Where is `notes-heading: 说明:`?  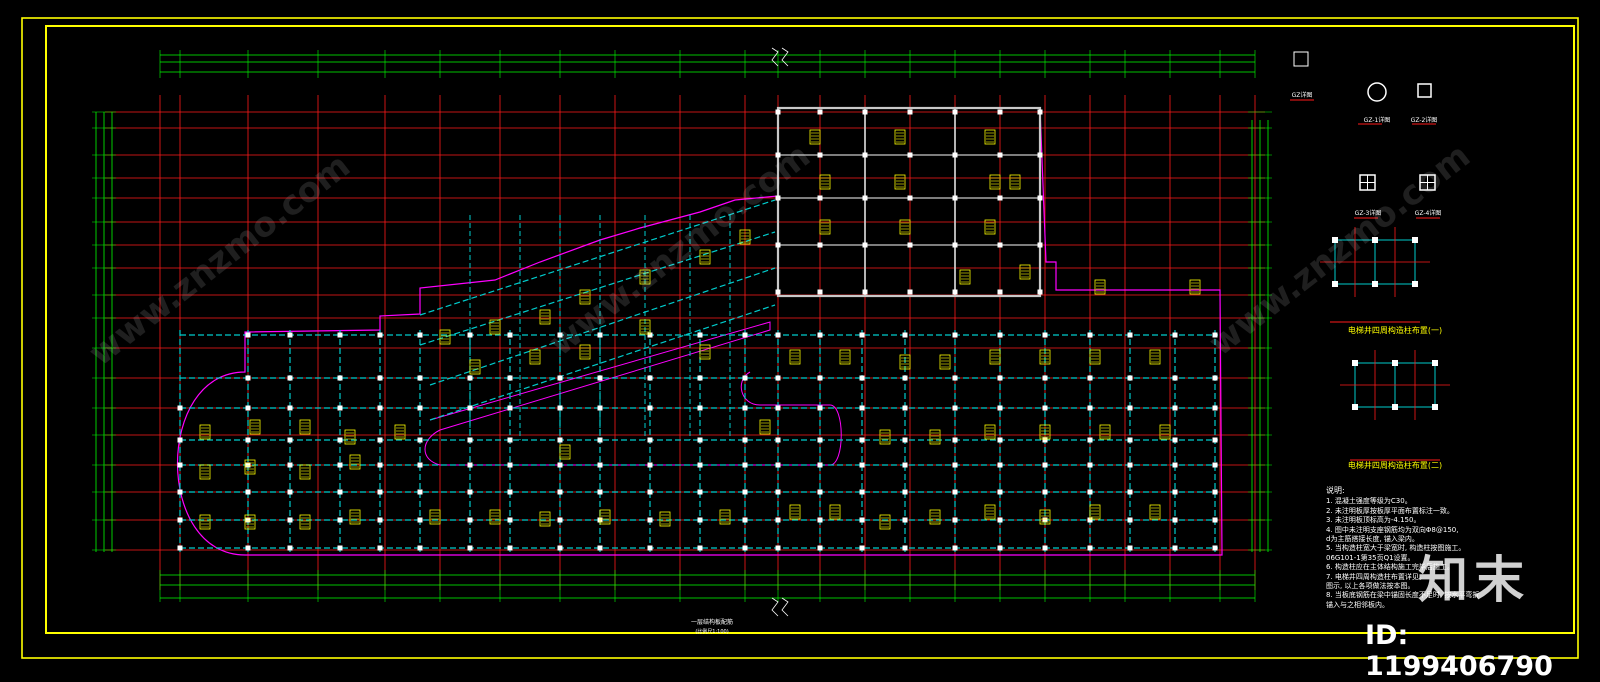 notes-heading: 说明: is located at coordinates (1335, 490).